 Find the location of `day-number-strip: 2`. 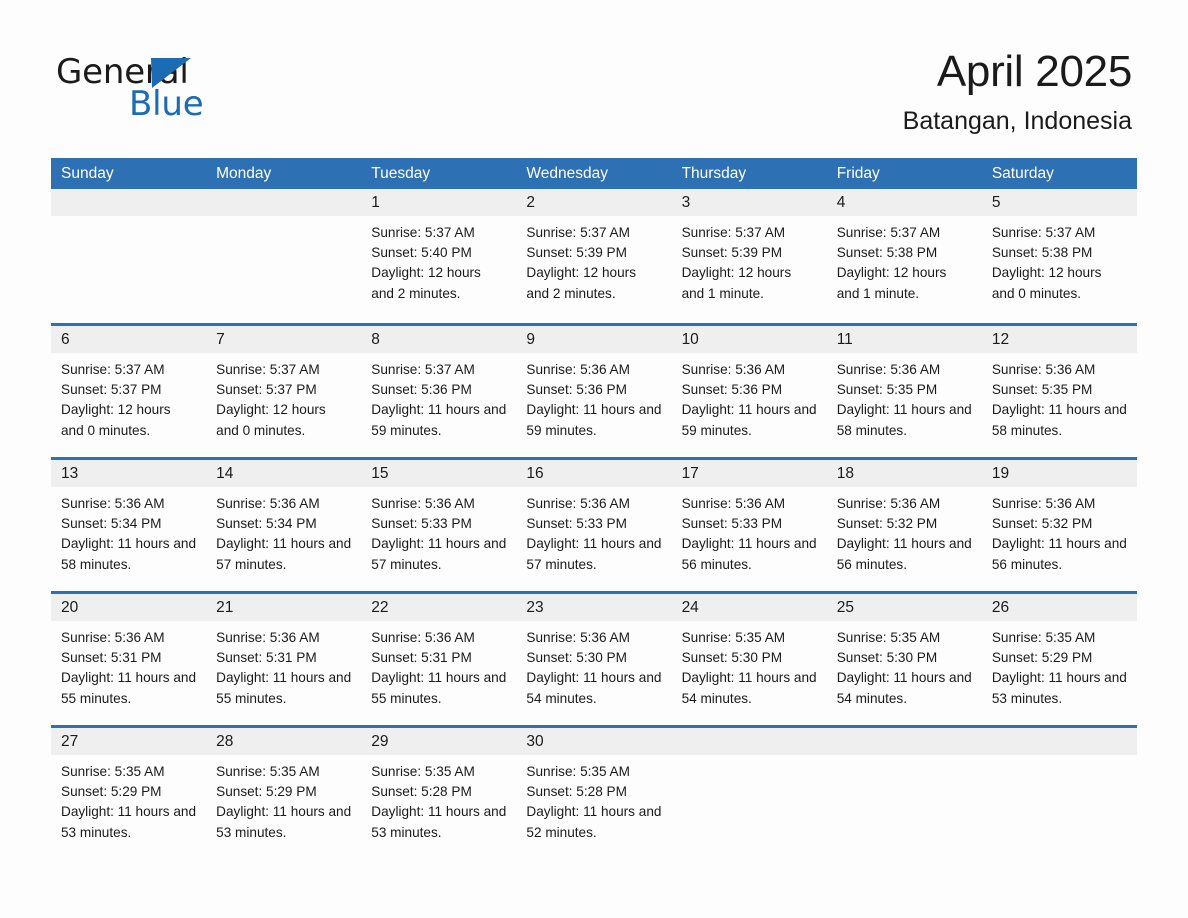

day-number-strip: 2 is located at coordinates (594, 202).